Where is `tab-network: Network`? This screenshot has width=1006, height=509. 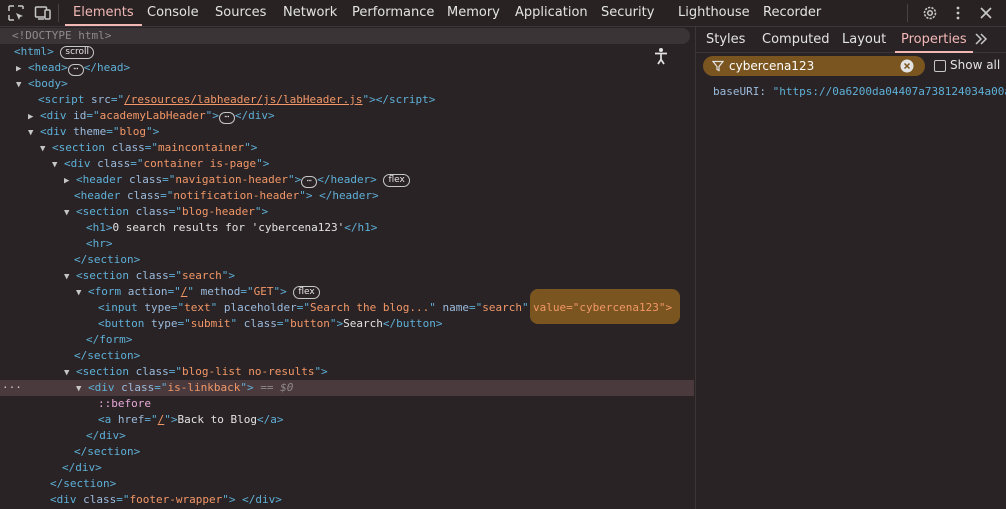
tab-network: Network is located at coordinates (310, 13).